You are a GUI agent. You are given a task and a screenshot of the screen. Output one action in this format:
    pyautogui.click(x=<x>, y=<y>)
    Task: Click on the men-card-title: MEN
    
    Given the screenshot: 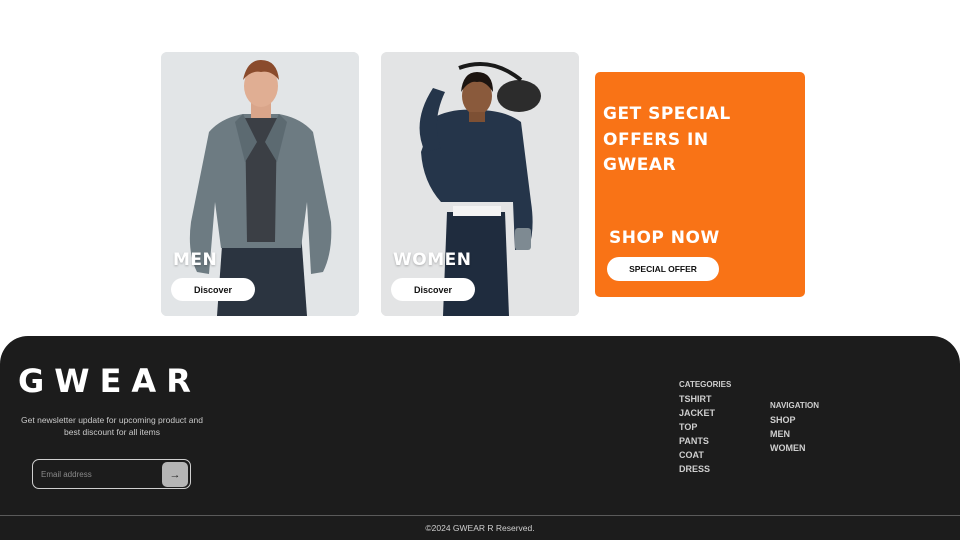 What is the action you would take?
    pyautogui.click(x=195, y=260)
    